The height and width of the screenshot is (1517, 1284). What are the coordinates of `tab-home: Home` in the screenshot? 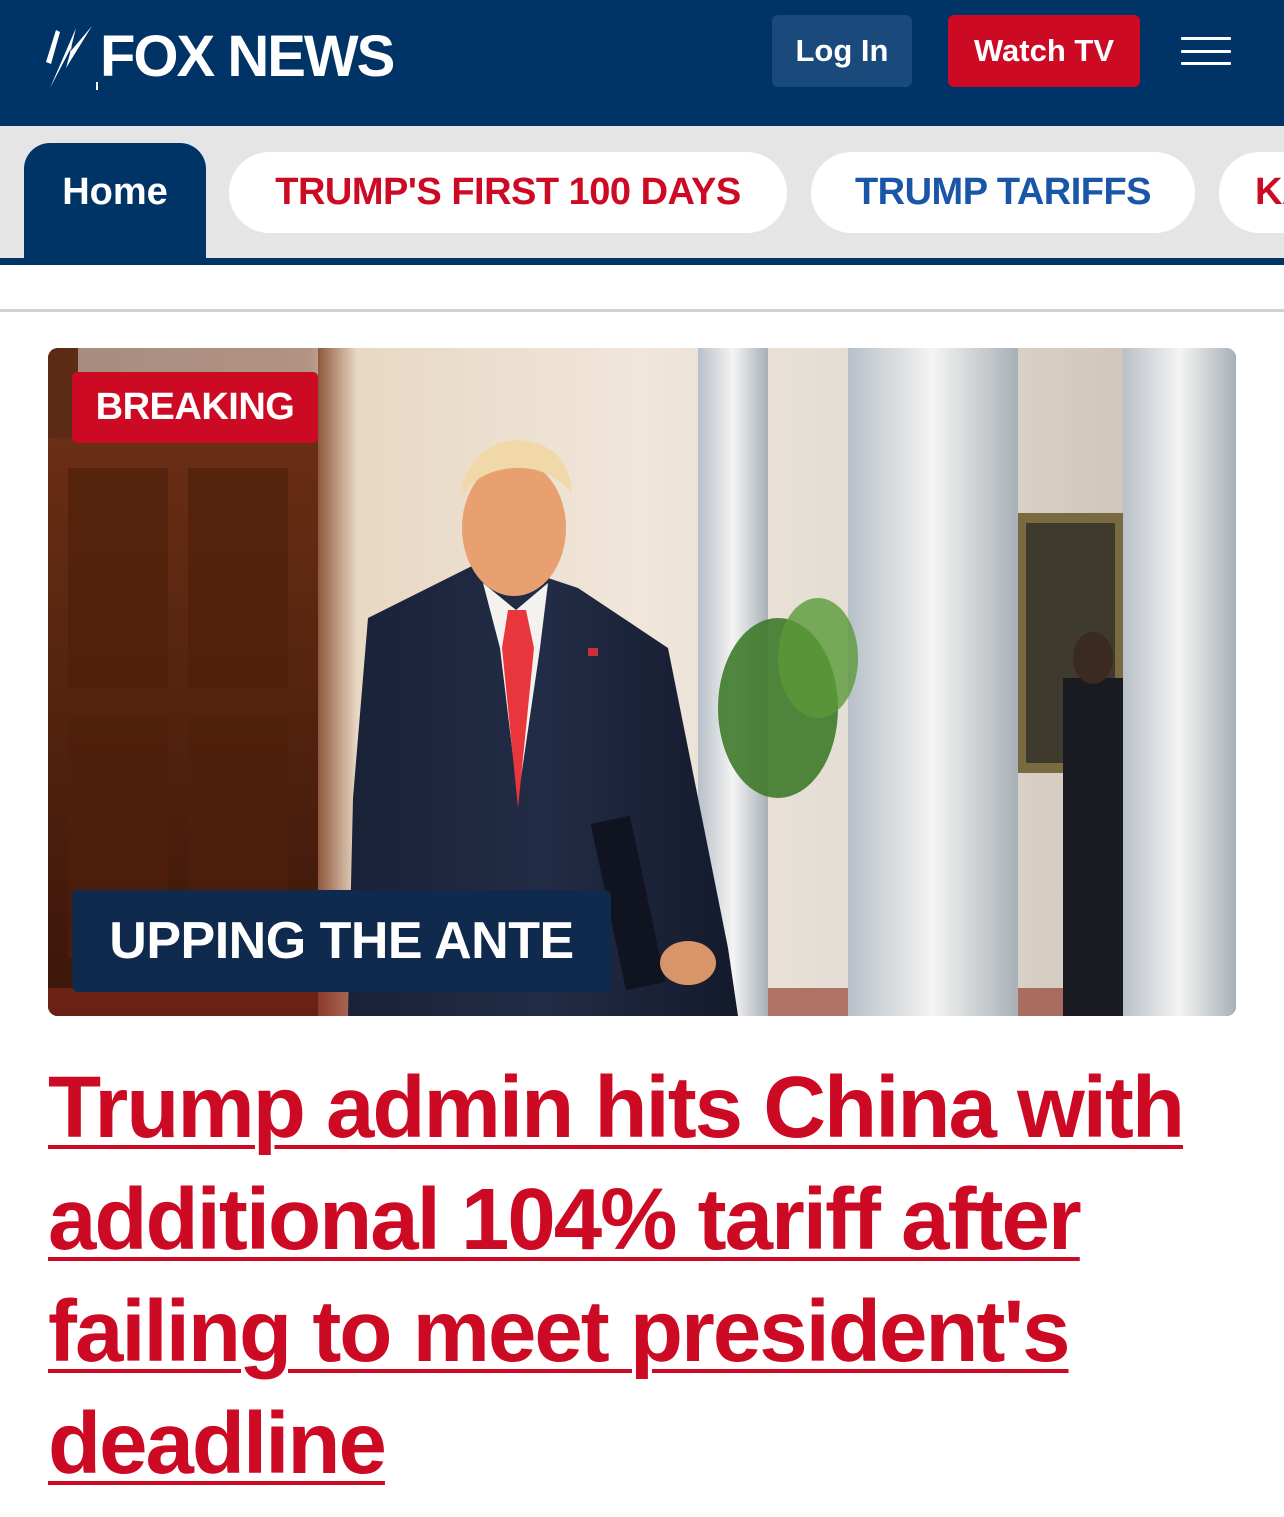 It's located at (115, 202).